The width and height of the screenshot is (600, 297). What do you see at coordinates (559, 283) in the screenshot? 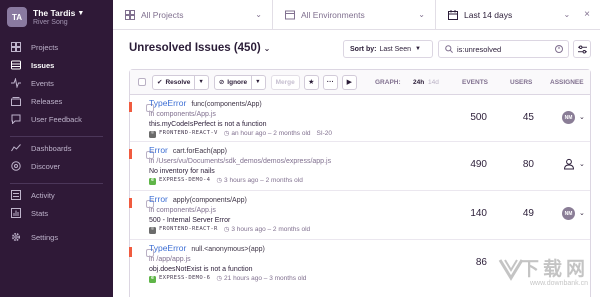
I see `watermark-url: www.downbank.cn` at bounding box center [559, 283].